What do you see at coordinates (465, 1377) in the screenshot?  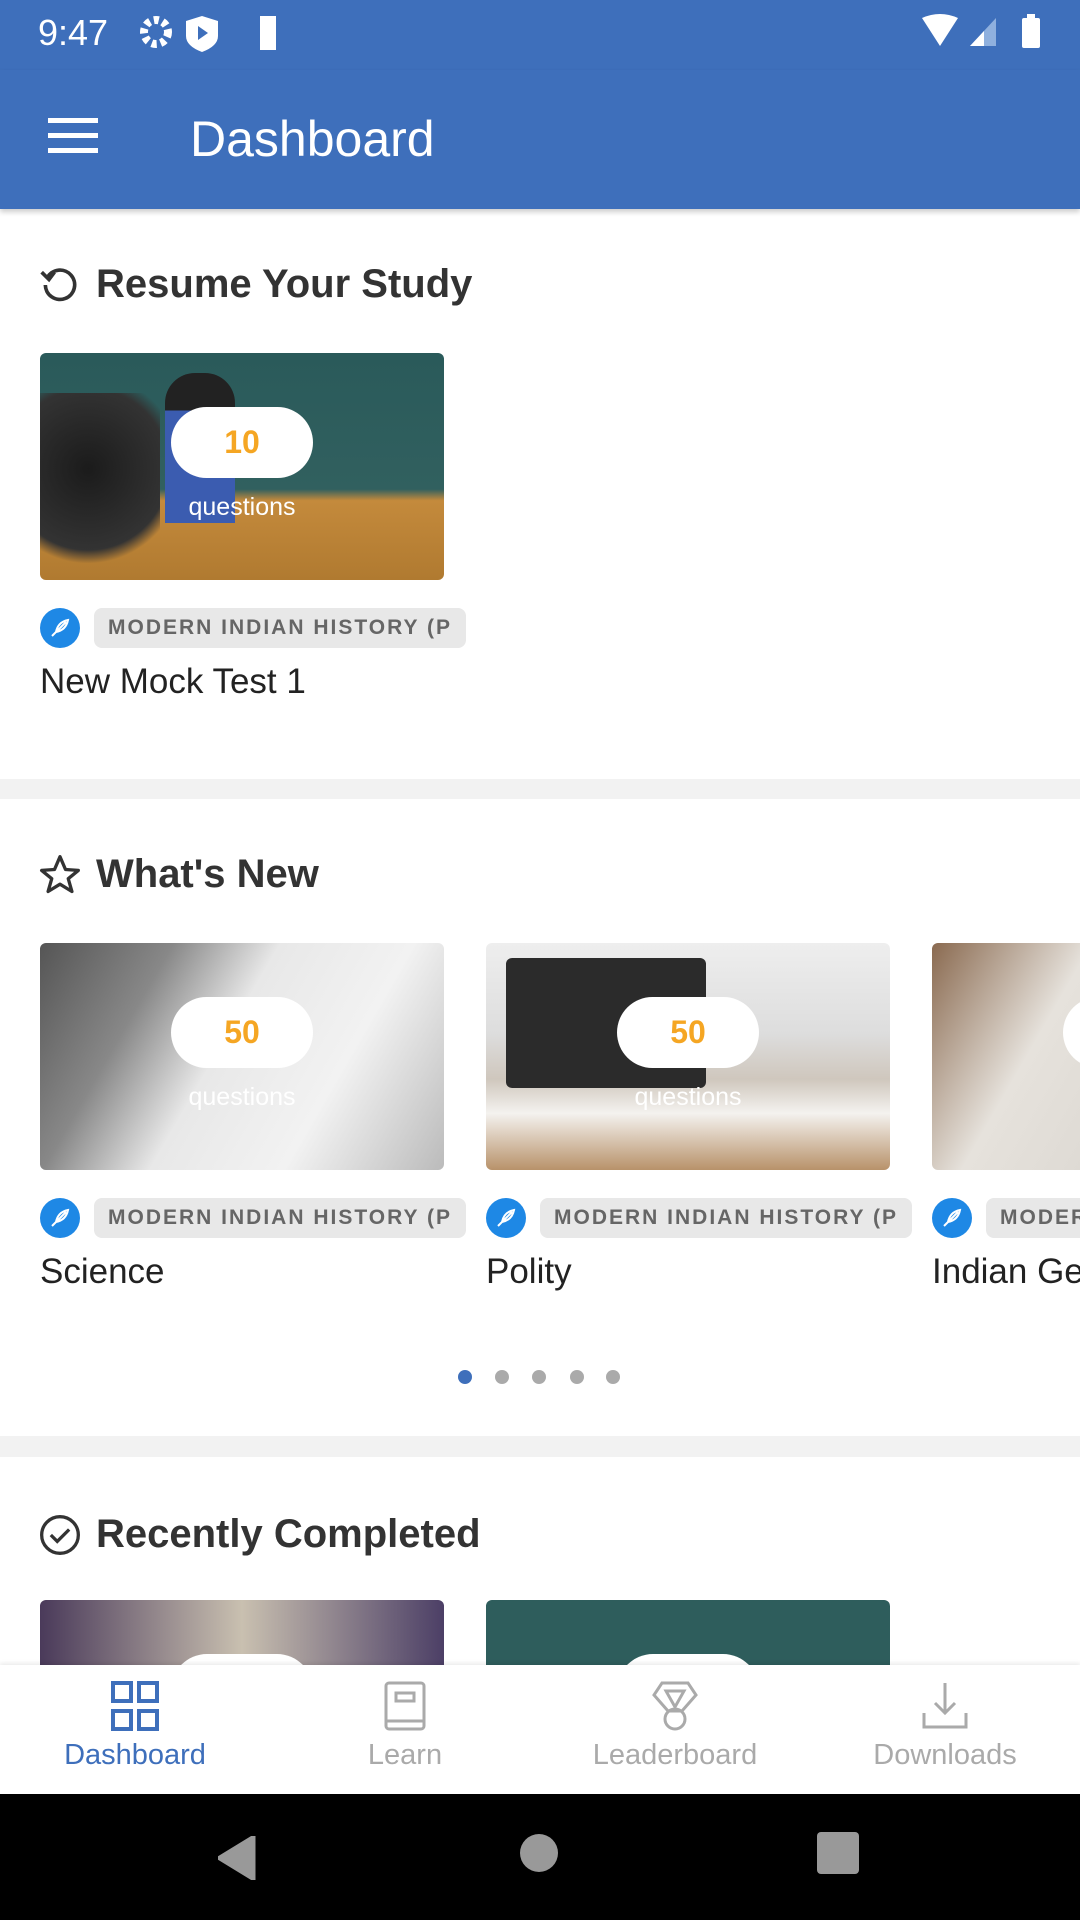 I see `pager-dot-active` at bounding box center [465, 1377].